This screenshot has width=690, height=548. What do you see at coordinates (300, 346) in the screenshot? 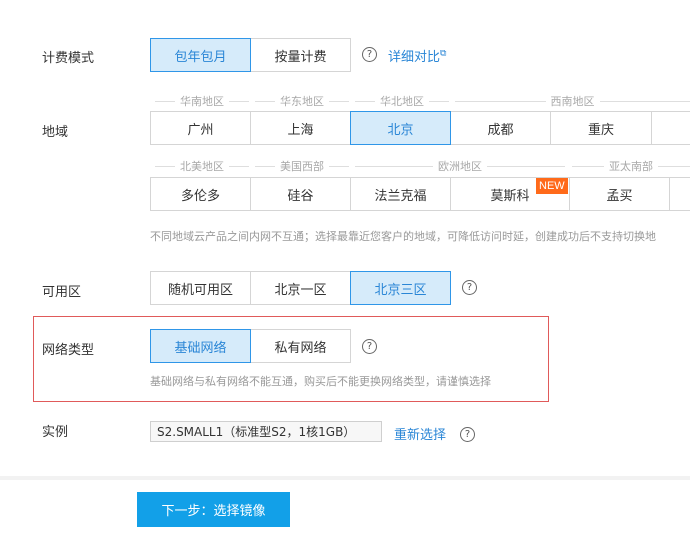
I see `network-option-vpc: 私有网络` at bounding box center [300, 346].